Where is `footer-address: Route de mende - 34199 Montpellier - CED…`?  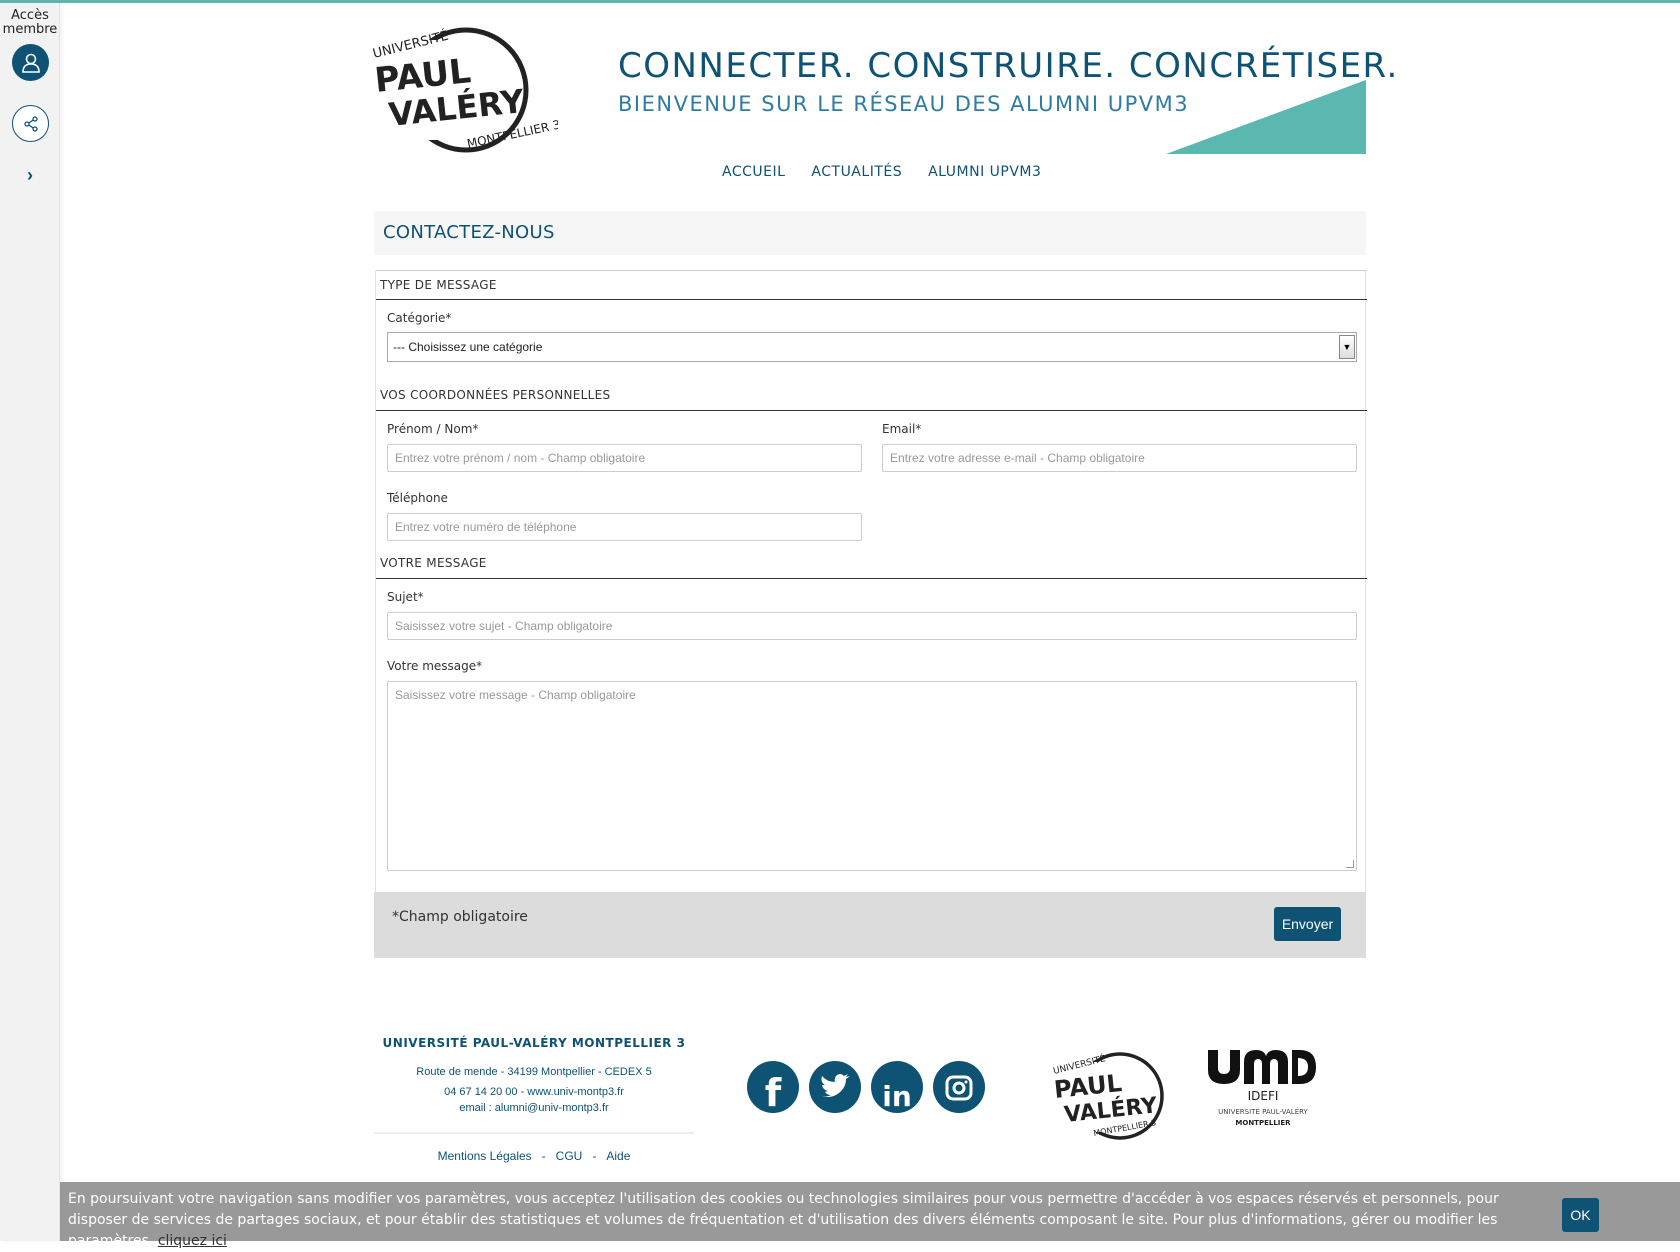 footer-address: Route de mende - 34199 Montpellier - CED… is located at coordinates (534, 1072).